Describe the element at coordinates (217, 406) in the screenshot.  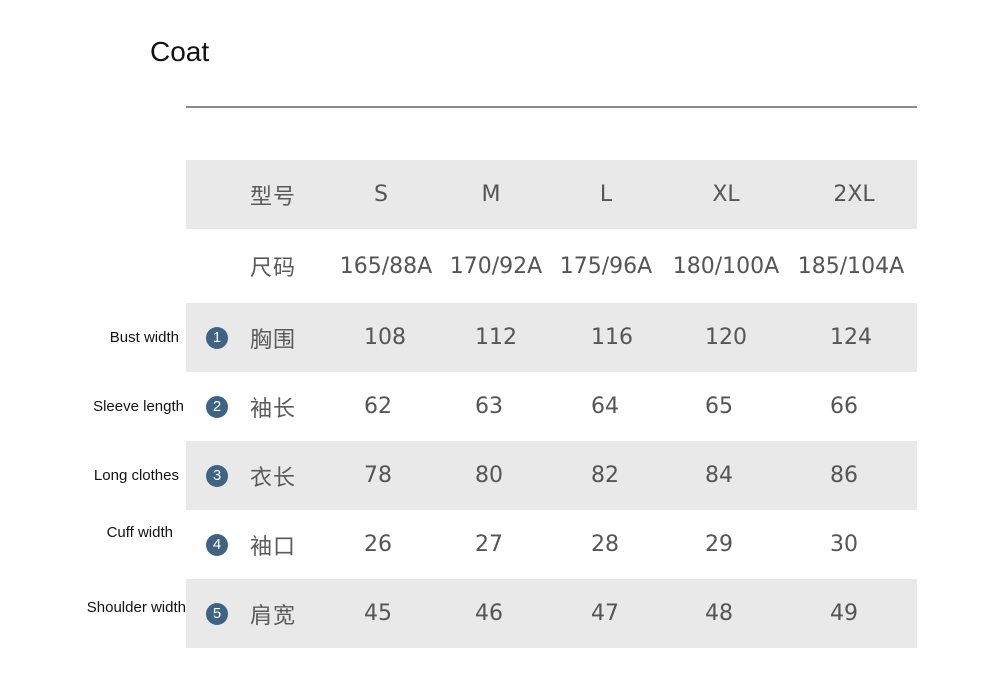
I see `number-badge-icon: 2` at that location.